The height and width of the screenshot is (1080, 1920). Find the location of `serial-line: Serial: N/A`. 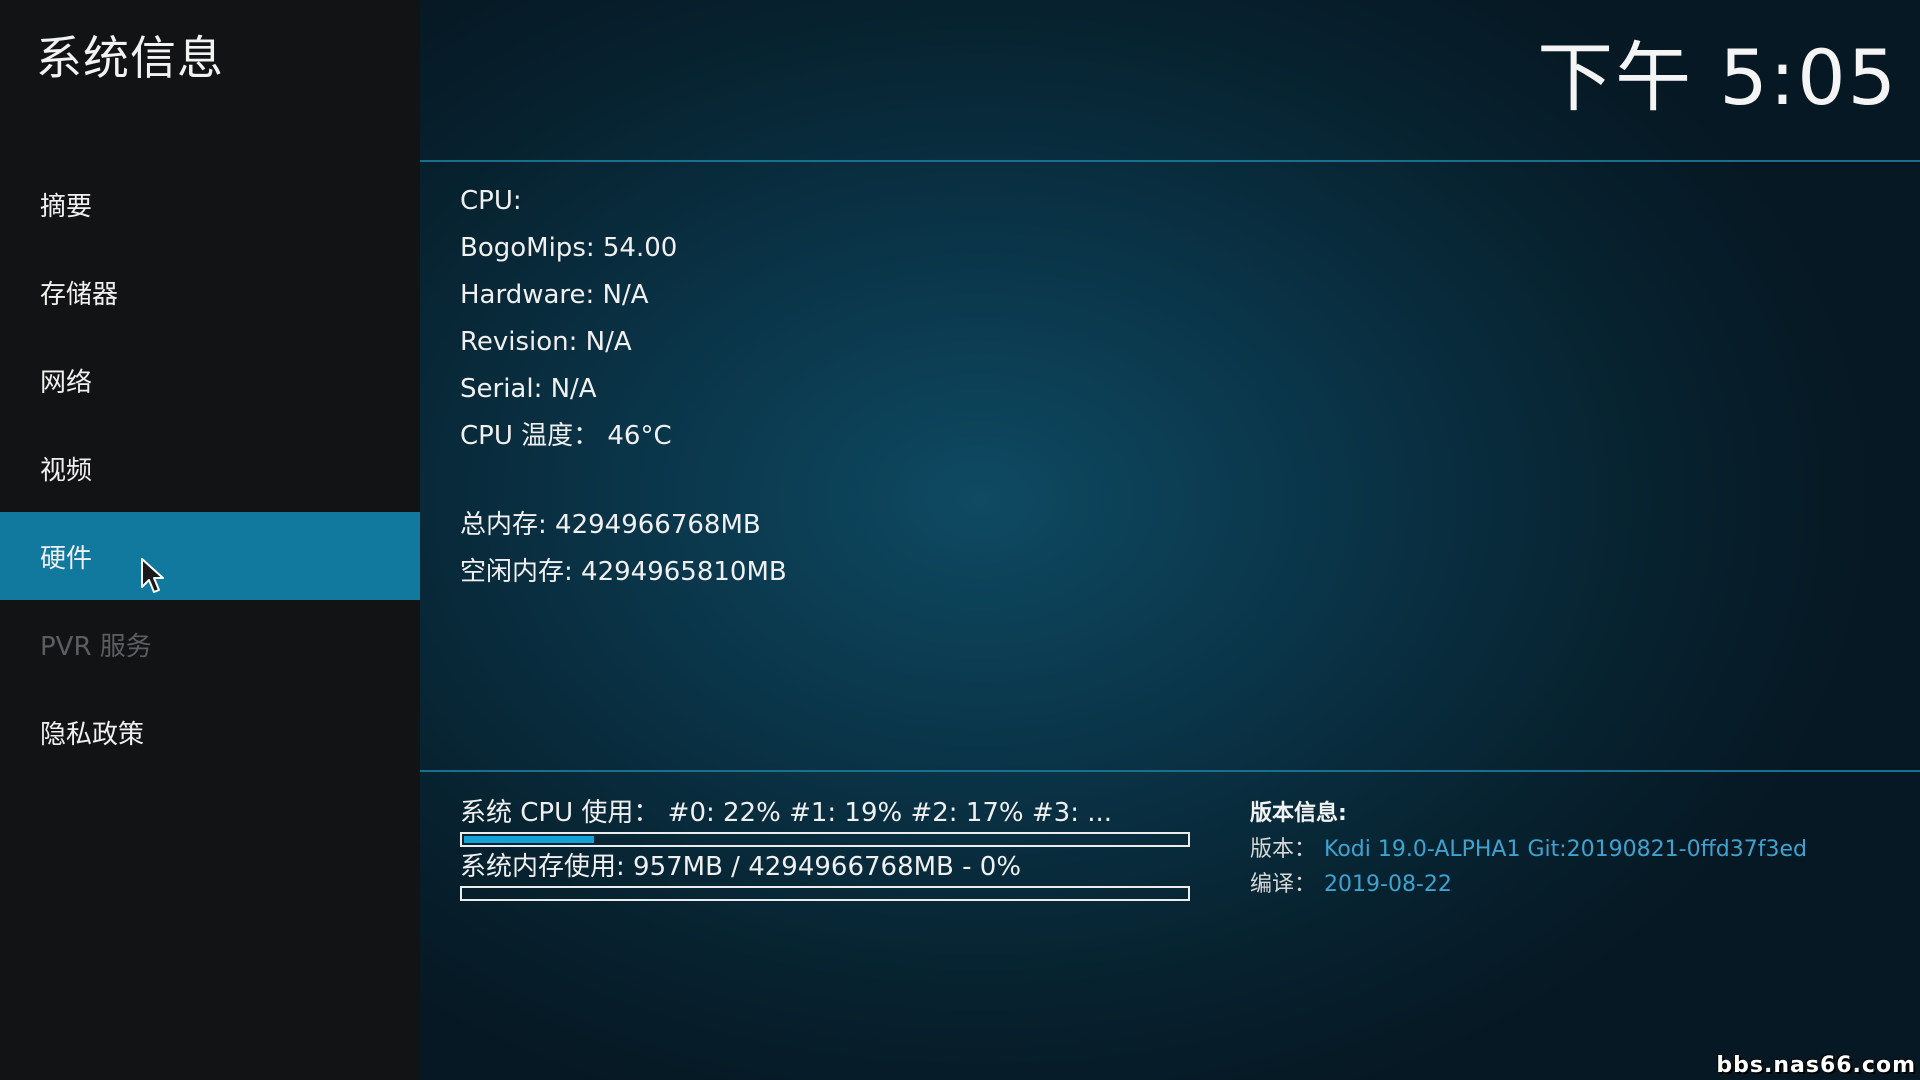

serial-line: Serial: N/A is located at coordinates (528, 389).